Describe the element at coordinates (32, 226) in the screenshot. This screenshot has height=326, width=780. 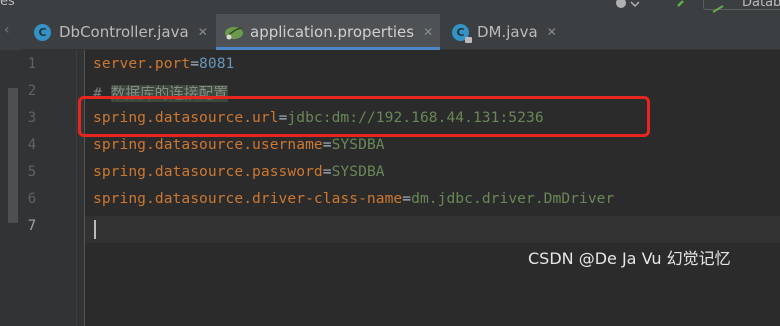
I see `line-number-current: 7` at that location.